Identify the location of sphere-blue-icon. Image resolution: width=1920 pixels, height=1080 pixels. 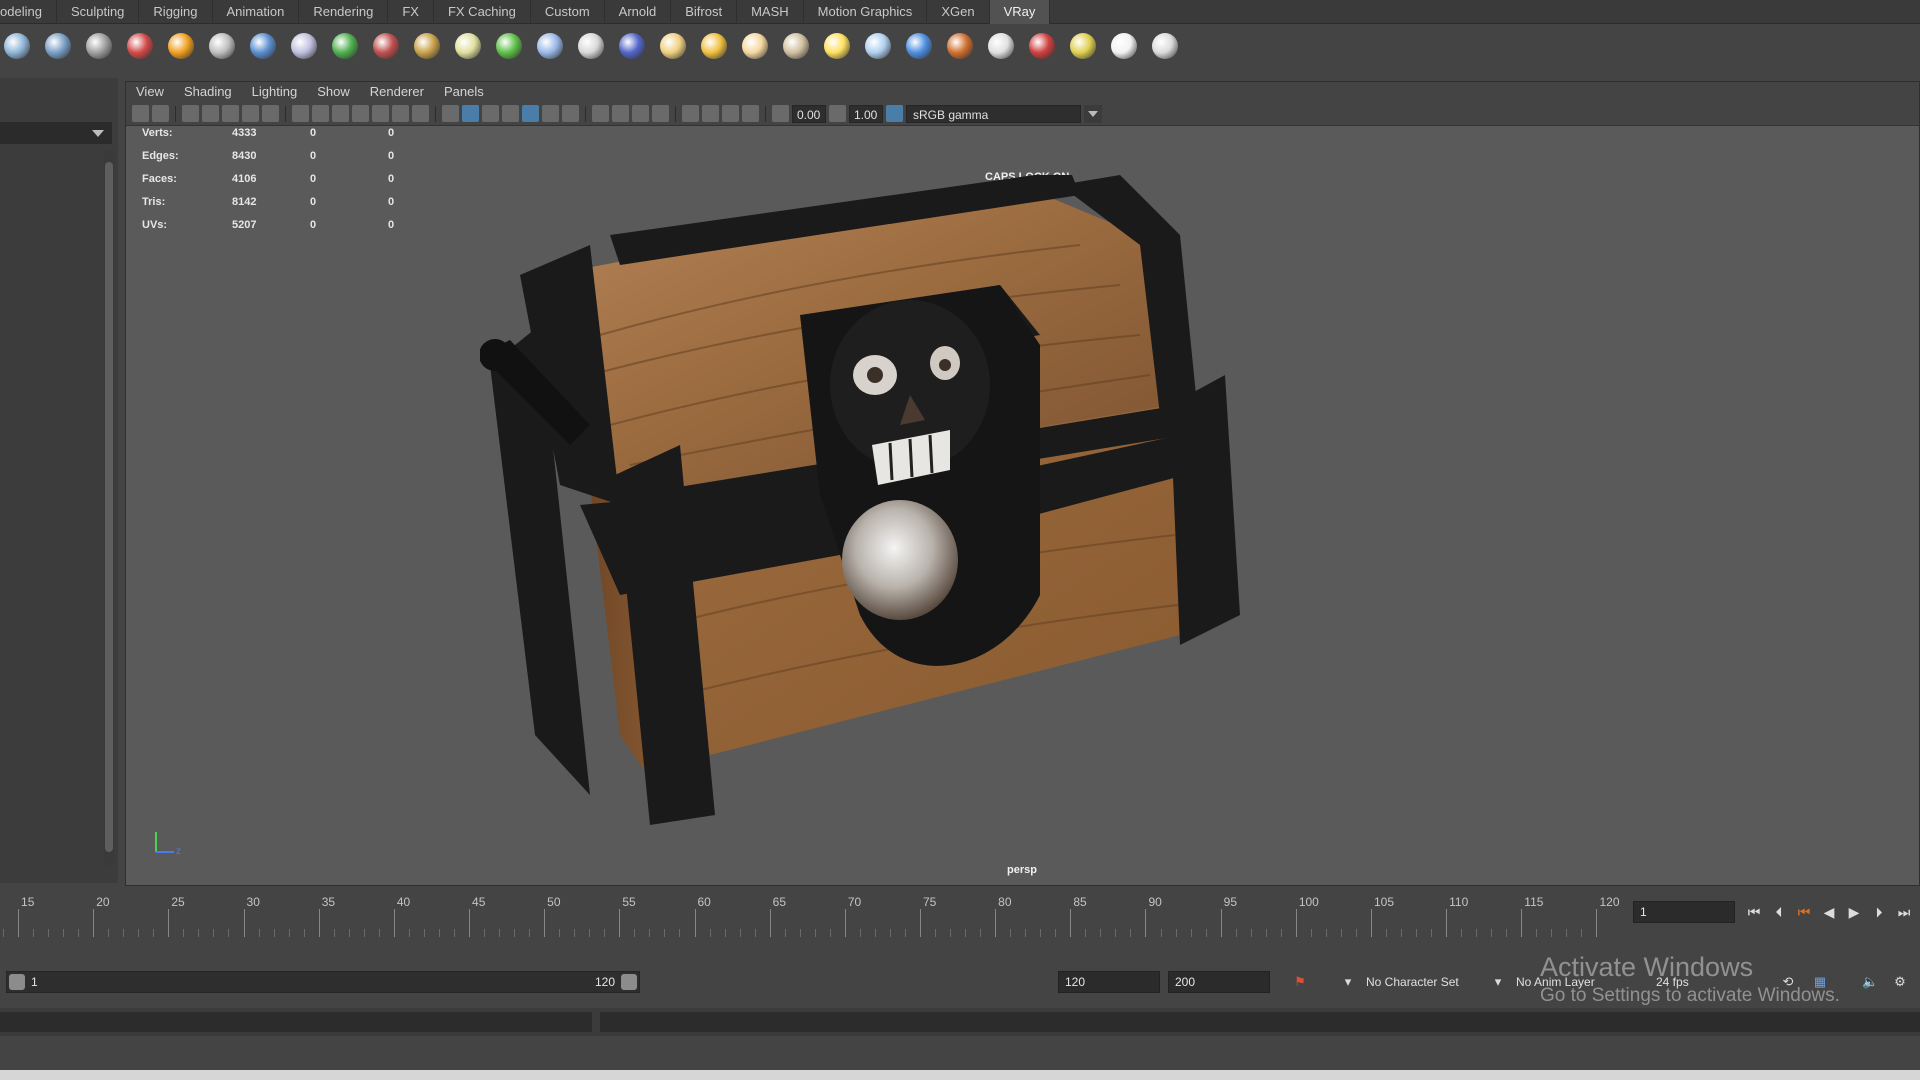
(631, 46).